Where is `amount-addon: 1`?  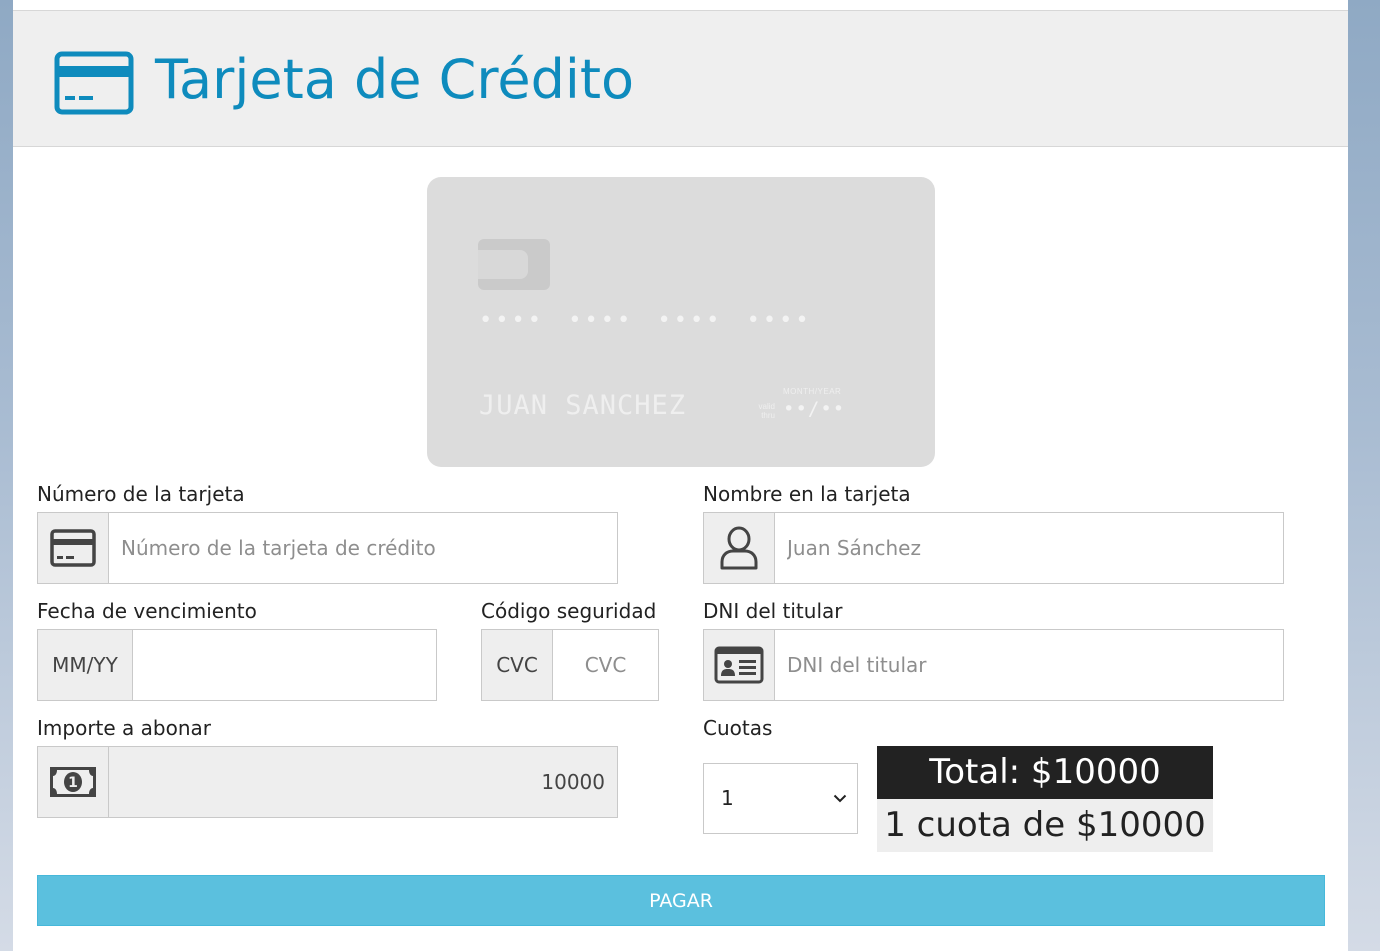 amount-addon: 1 is located at coordinates (73, 782).